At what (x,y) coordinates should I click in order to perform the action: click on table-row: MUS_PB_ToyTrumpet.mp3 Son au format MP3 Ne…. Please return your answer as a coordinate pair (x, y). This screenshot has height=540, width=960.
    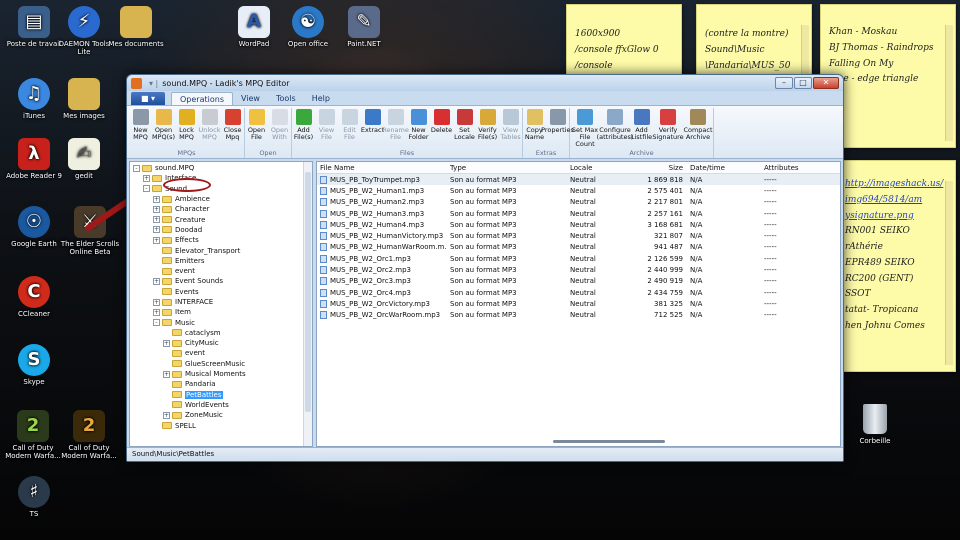
    Looking at the image, I should click on (578, 180).